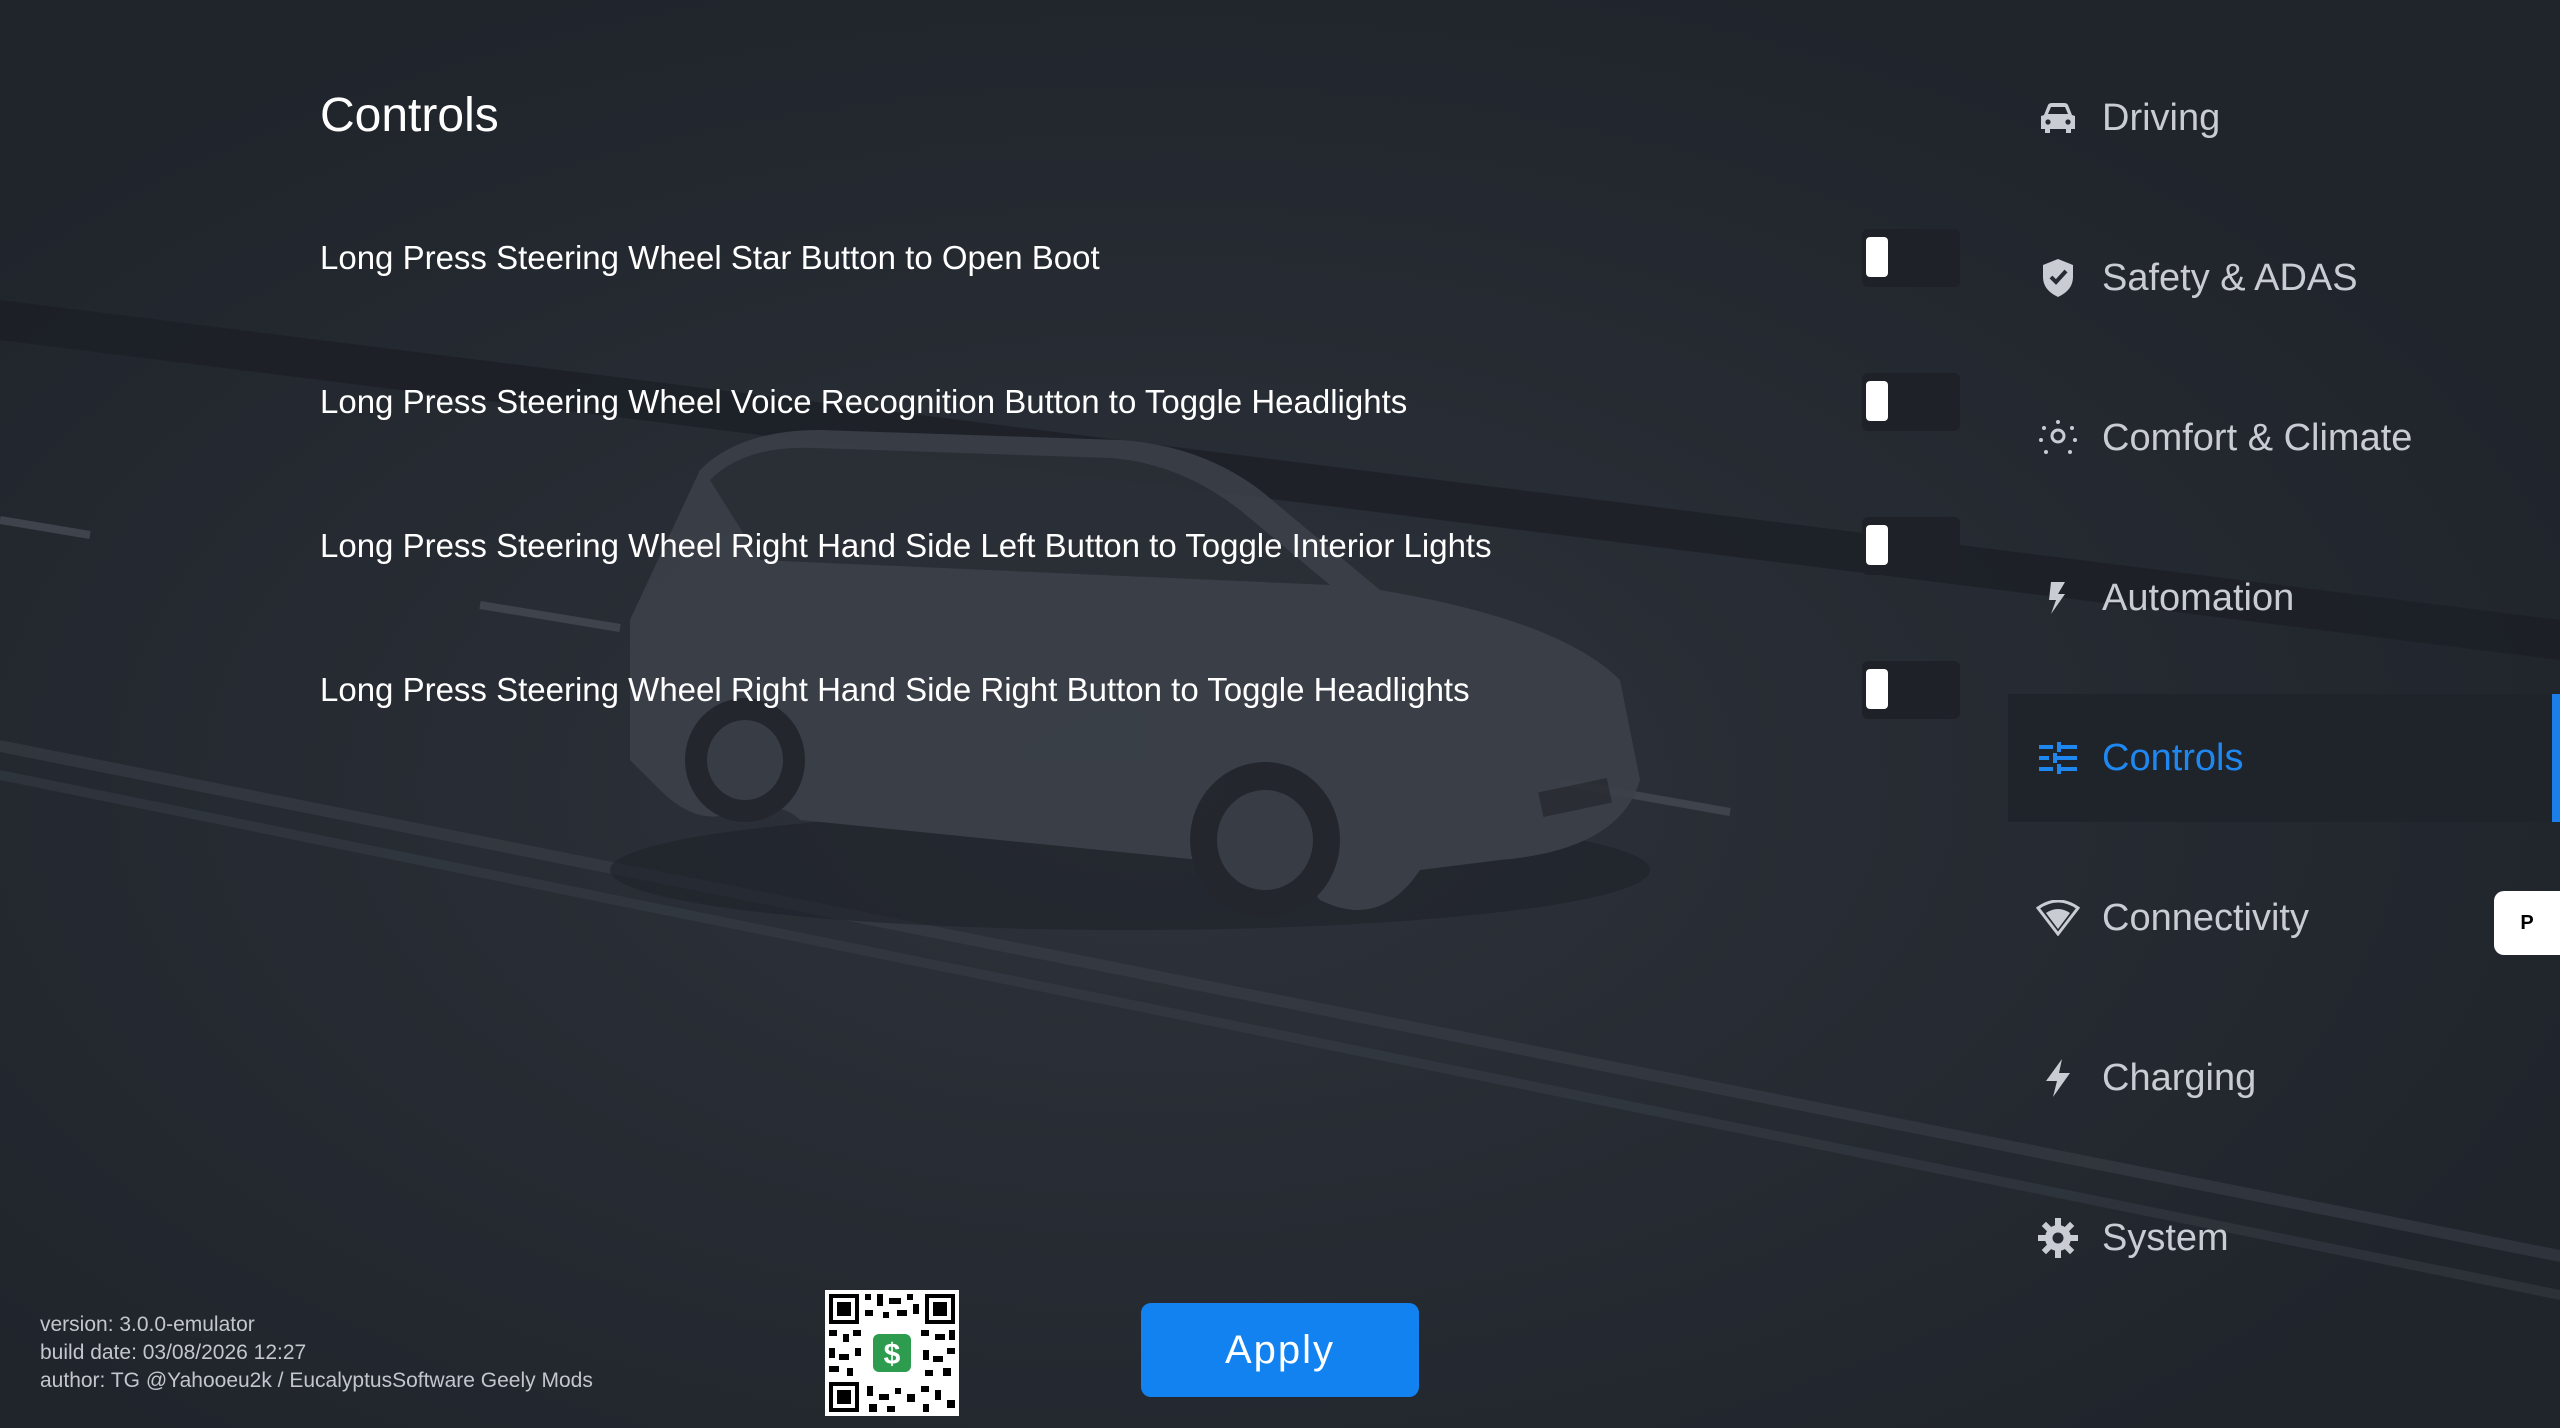  Describe the element at coordinates (2058, 758) in the screenshot. I see `controls-icon` at that location.